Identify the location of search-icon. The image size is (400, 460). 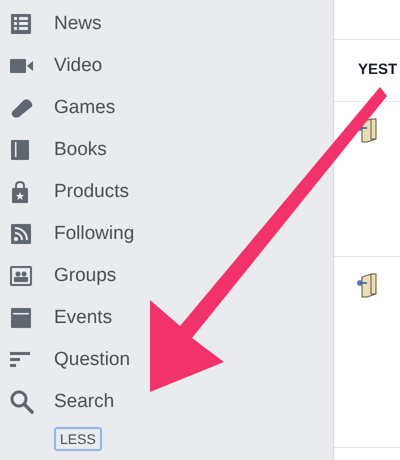
(22, 402).